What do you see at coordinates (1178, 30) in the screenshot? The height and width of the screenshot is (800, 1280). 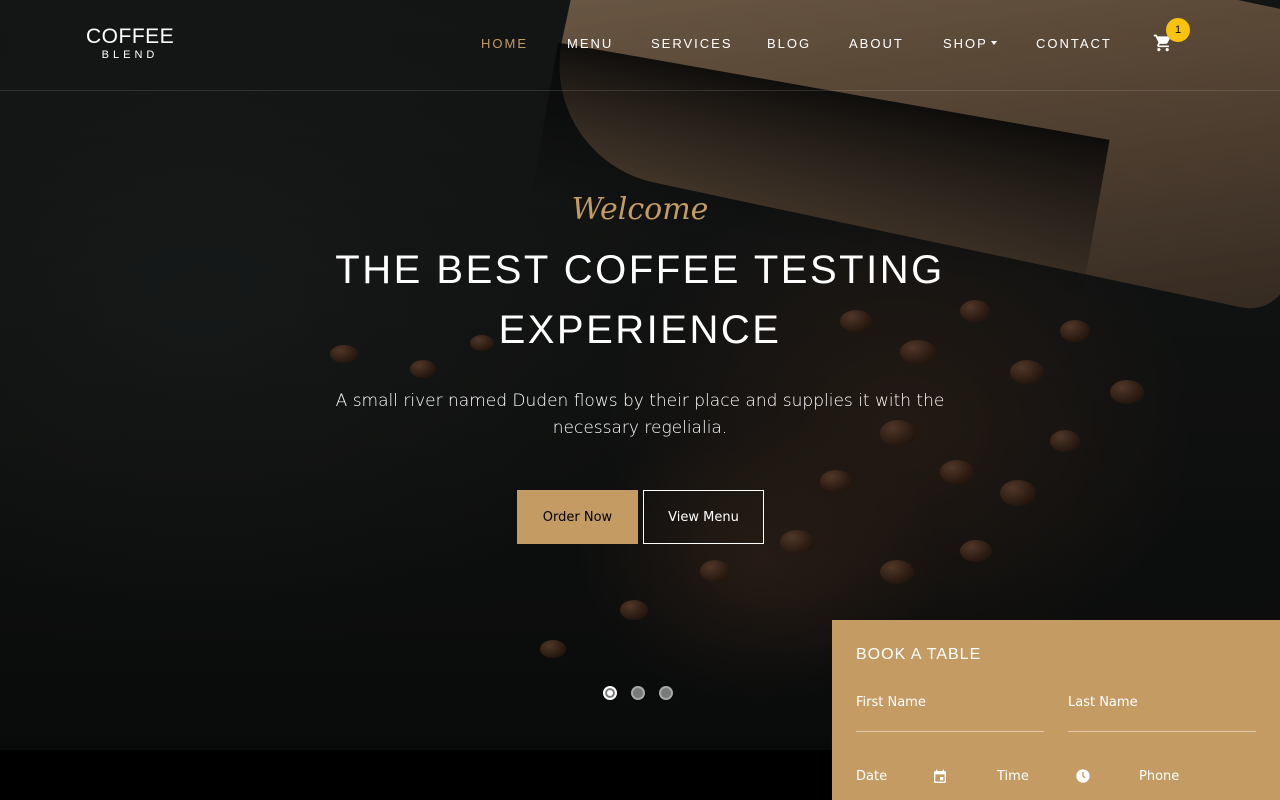 I see `cart-count-badge: 1` at bounding box center [1178, 30].